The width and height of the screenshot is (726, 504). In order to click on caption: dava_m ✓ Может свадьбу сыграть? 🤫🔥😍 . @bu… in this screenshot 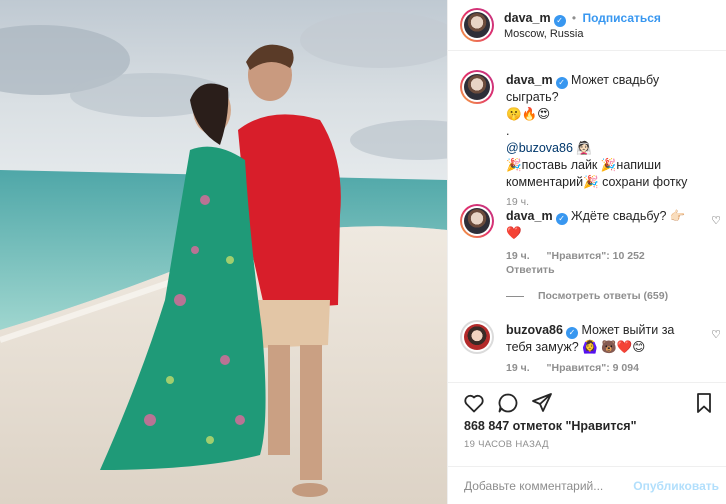, I will do `click(587, 139)`.